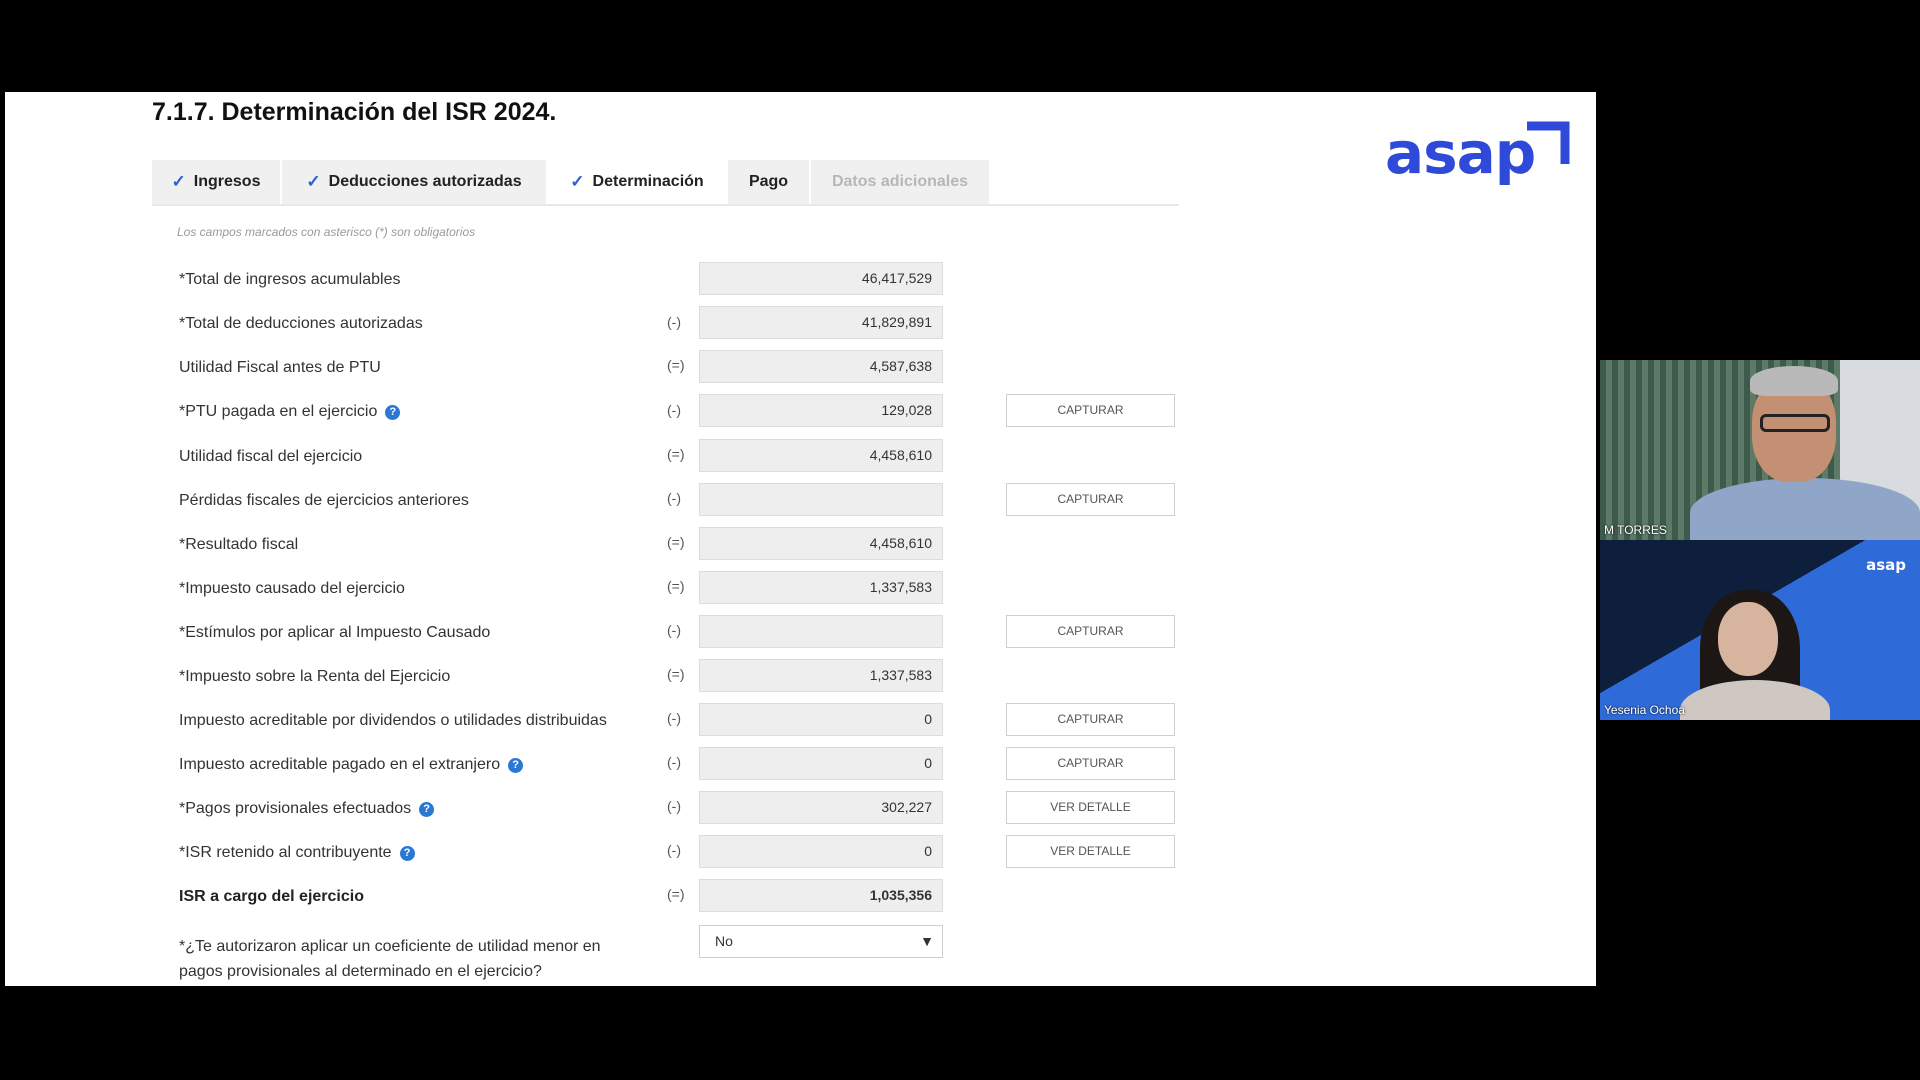 The height and width of the screenshot is (1080, 1920). I want to click on row-label: Utilidad fiscal del ejercicio, so click(271, 456).